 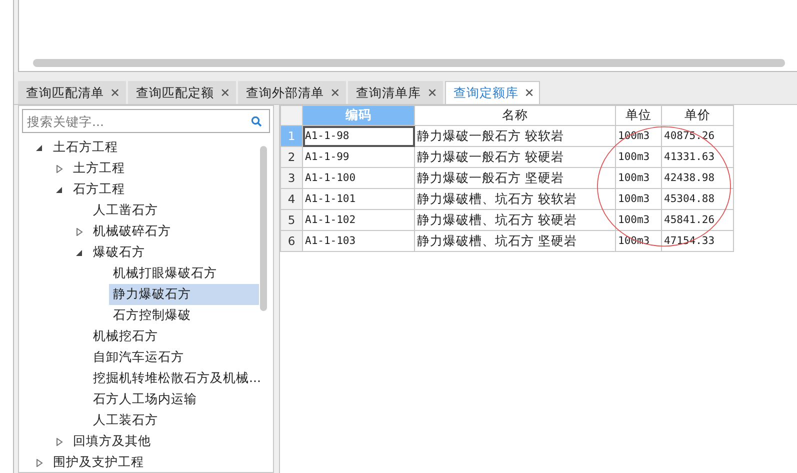 What do you see at coordinates (145, 399) in the screenshot?
I see `tree-item: 石方人工场内运输` at bounding box center [145, 399].